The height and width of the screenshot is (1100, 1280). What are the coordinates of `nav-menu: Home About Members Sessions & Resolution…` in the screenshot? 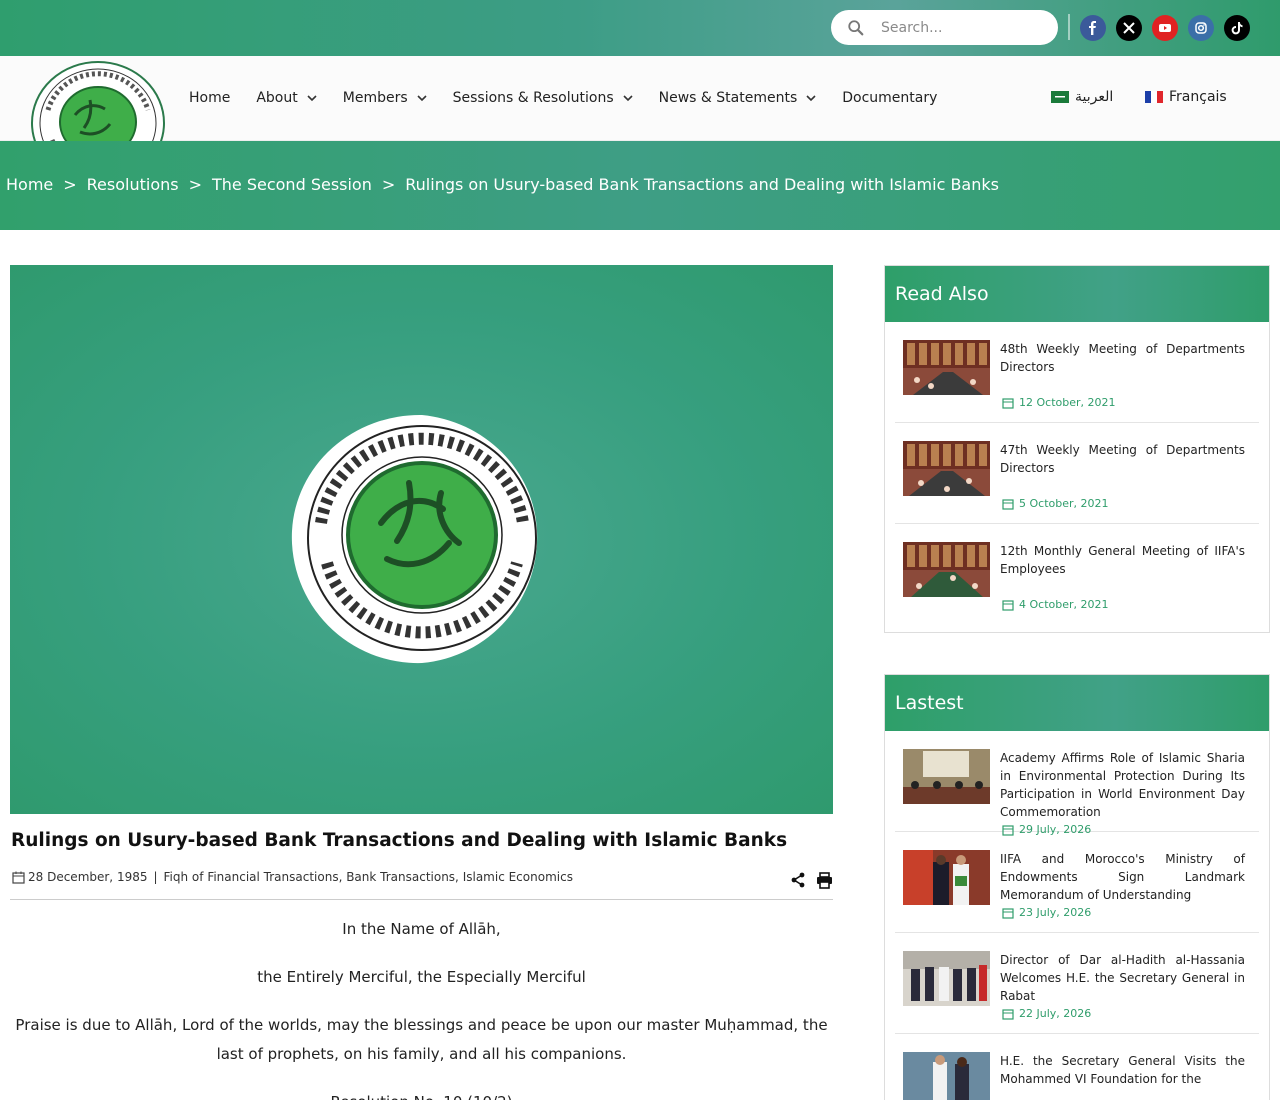 It's located at (576, 98).